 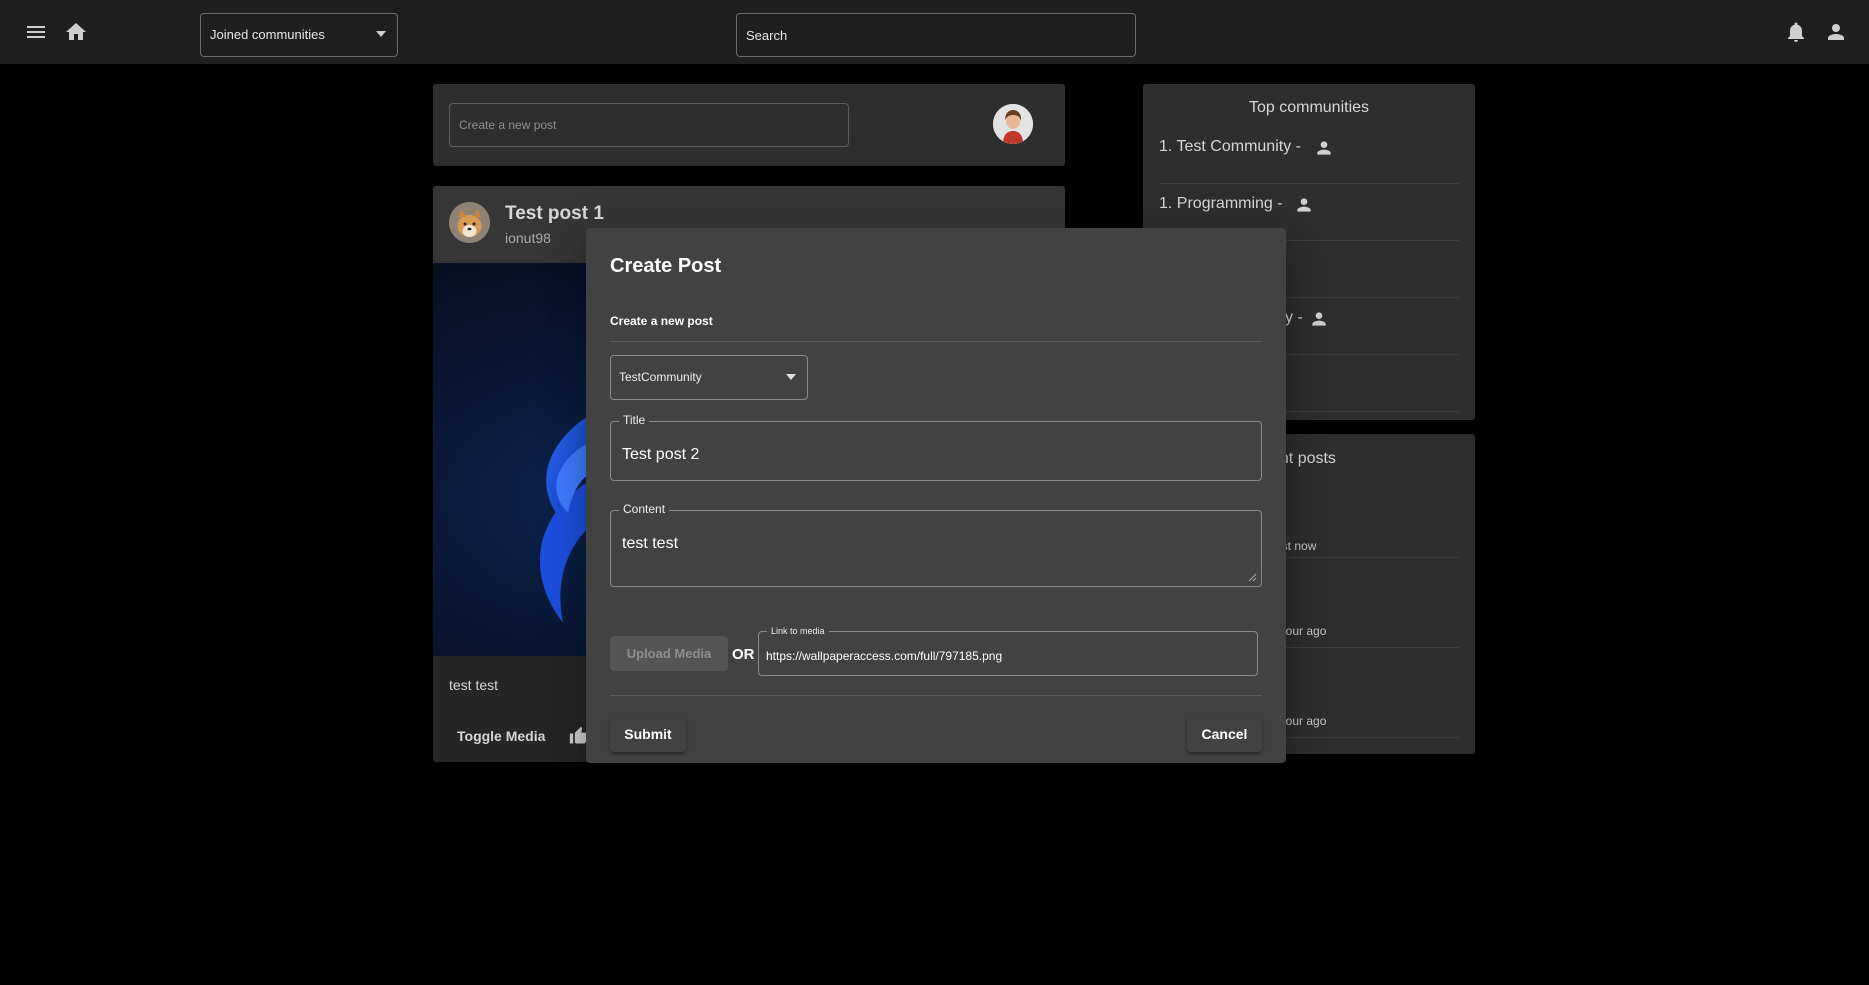 I want to click on top-communities-title: Top communities, so click(x=1309, y=107).